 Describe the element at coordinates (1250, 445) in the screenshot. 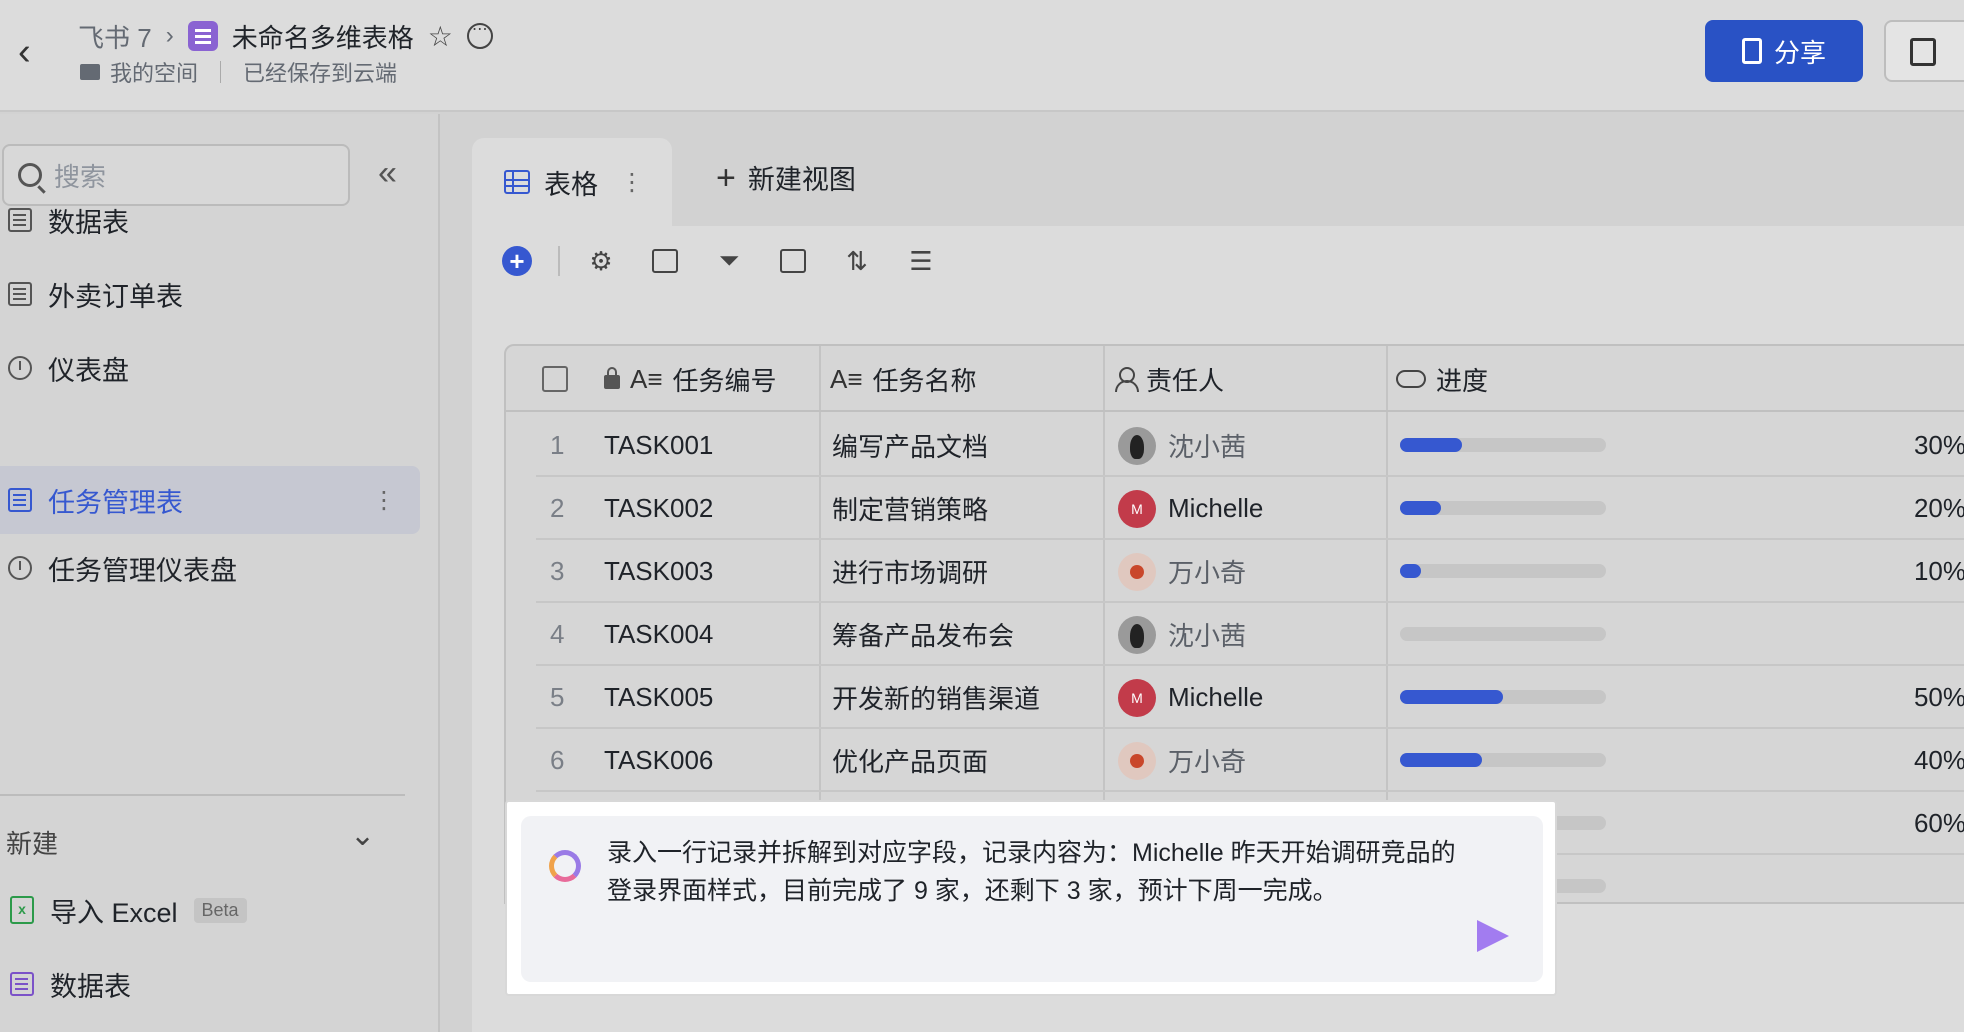

I see `table-row: 1 TASK001 编写产品文档 沈小茜 30%` at that location.